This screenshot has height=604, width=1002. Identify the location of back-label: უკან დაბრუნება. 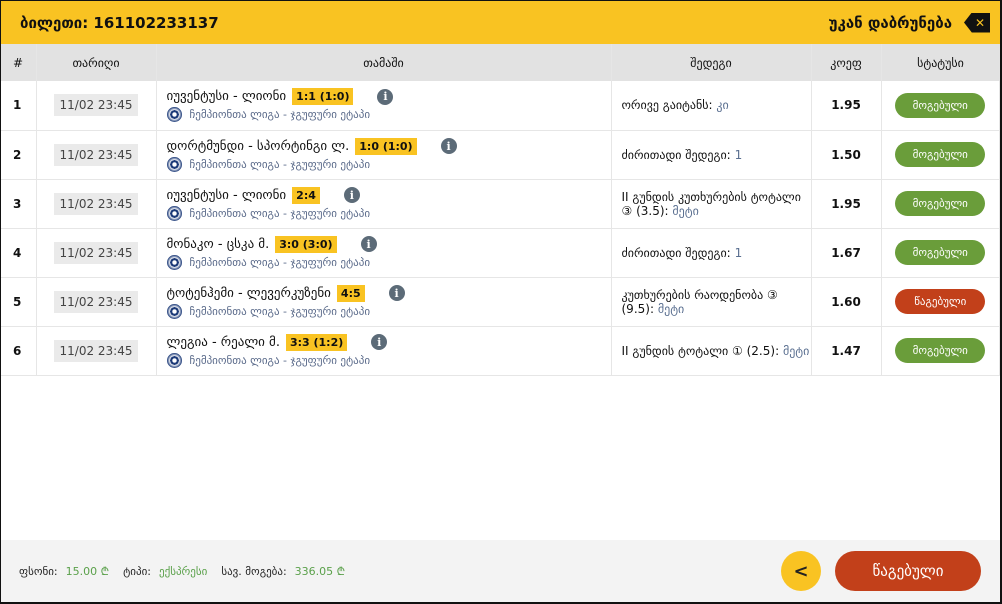
(890, 22).